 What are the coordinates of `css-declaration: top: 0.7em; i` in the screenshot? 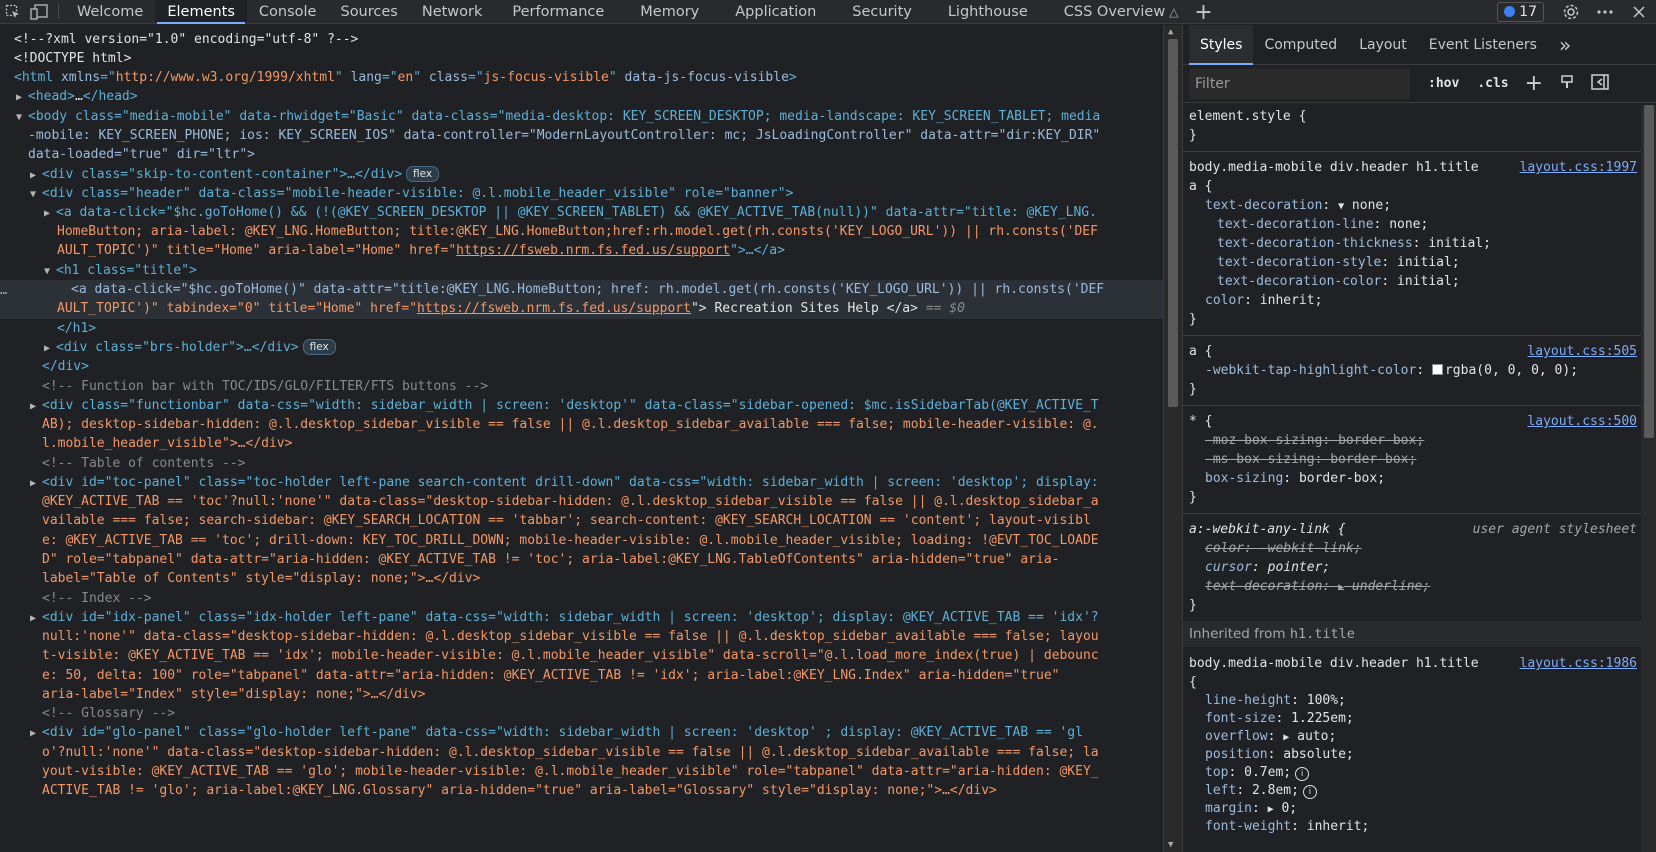 It's located at (1412, 773).